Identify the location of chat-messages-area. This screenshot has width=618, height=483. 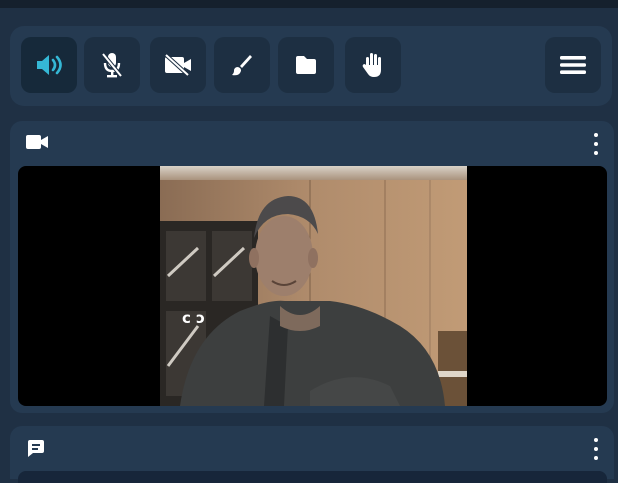
(312, 477).